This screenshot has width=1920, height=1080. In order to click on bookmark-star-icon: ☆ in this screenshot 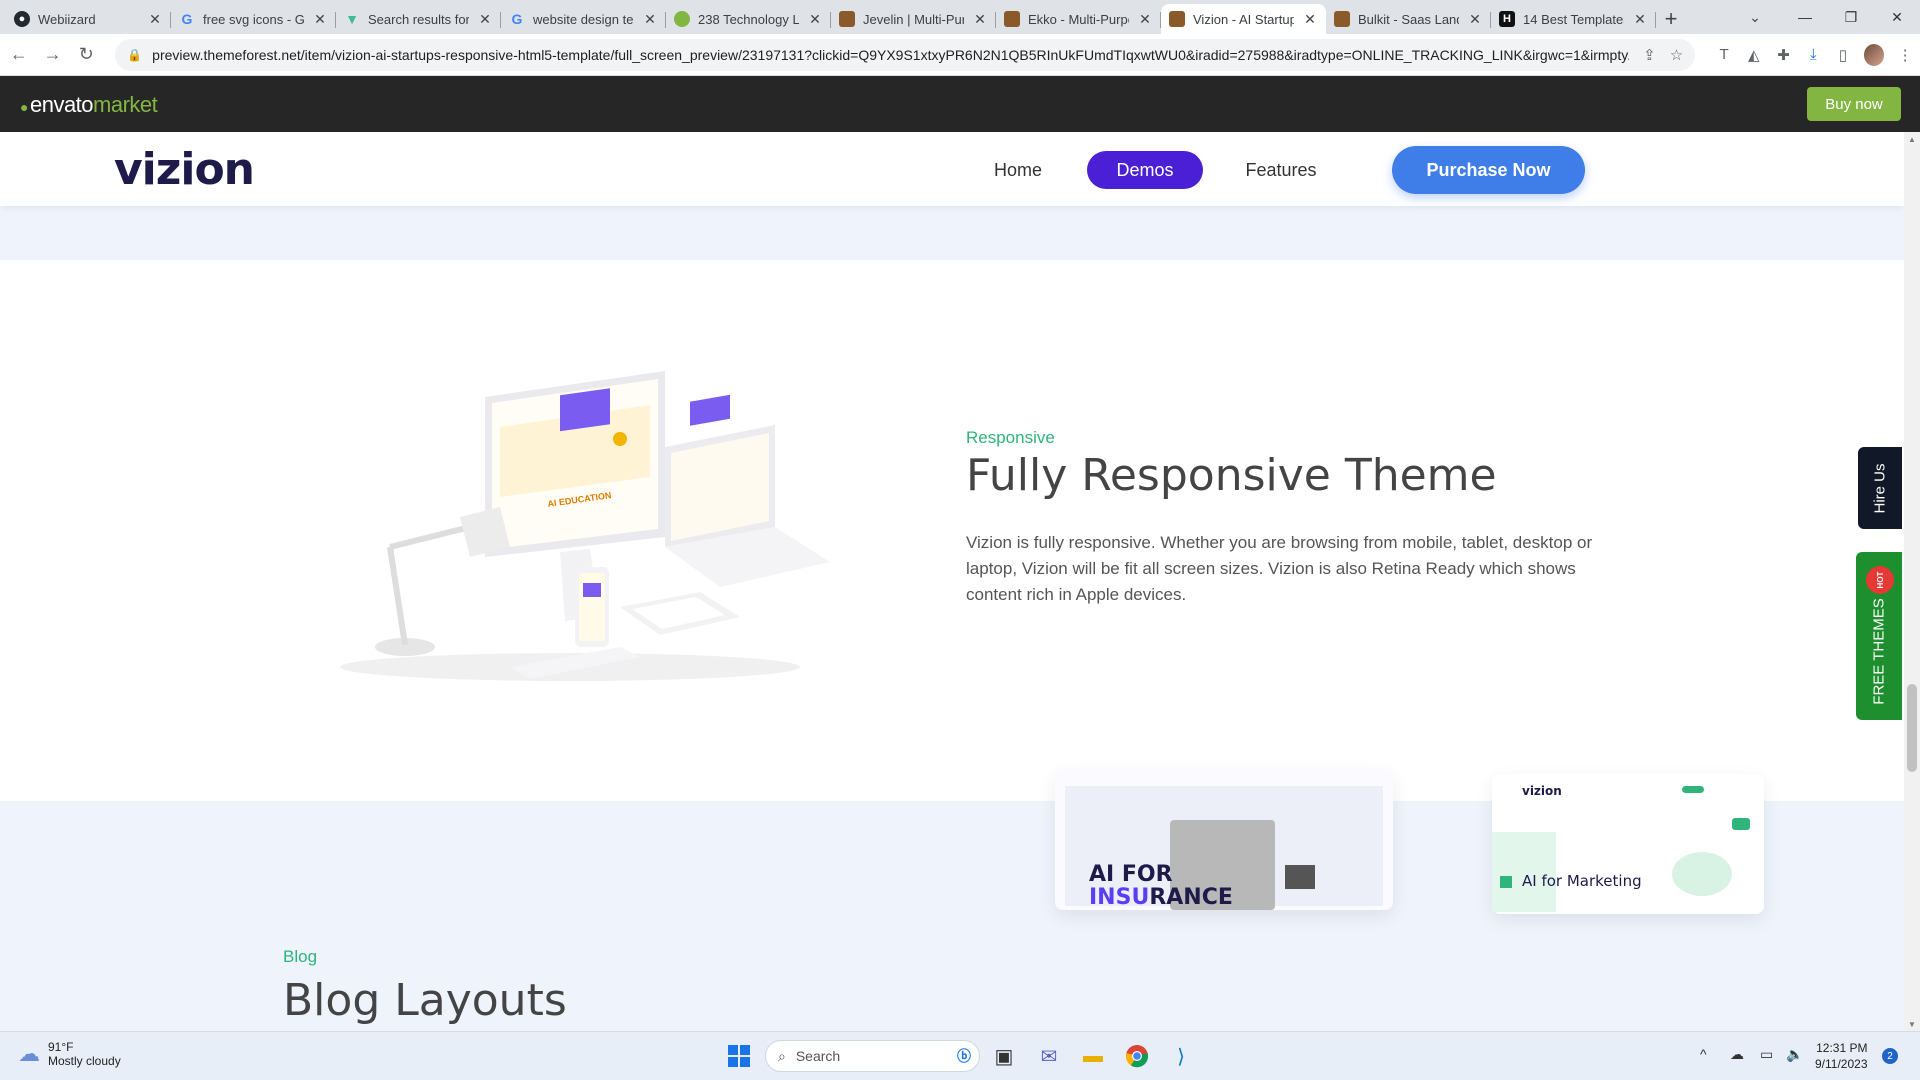, I will do `click(1676, 55)`.